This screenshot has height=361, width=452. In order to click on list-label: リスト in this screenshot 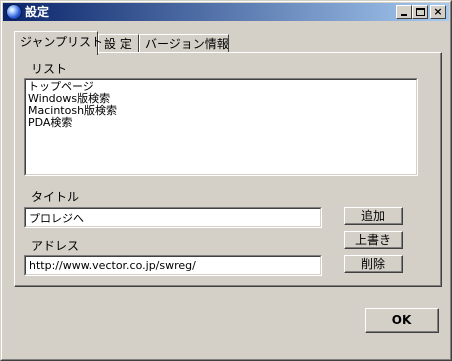, I will do `click(49, 69)`.